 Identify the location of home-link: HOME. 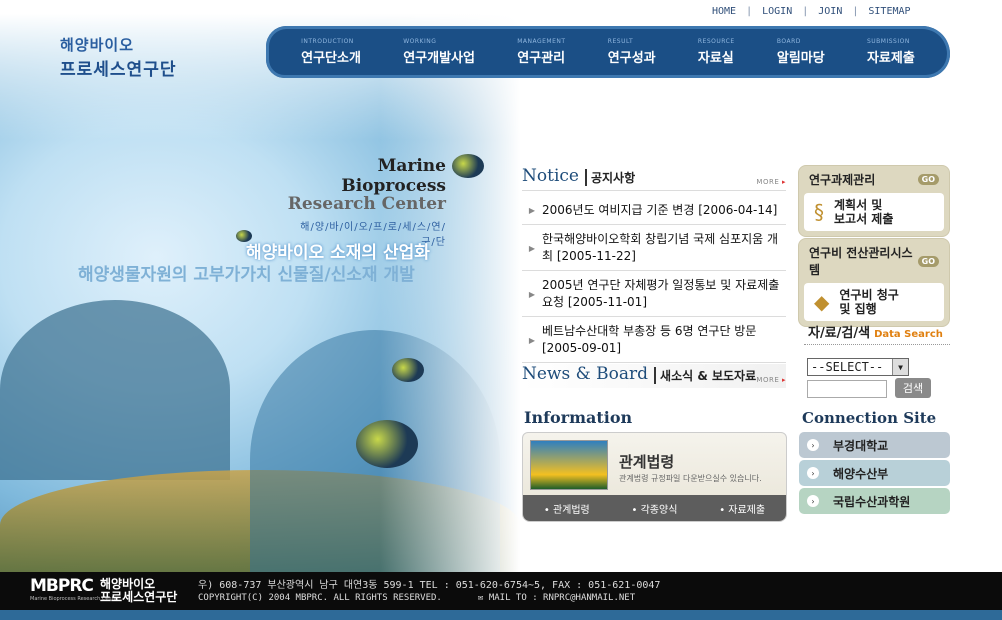
(724, 11).